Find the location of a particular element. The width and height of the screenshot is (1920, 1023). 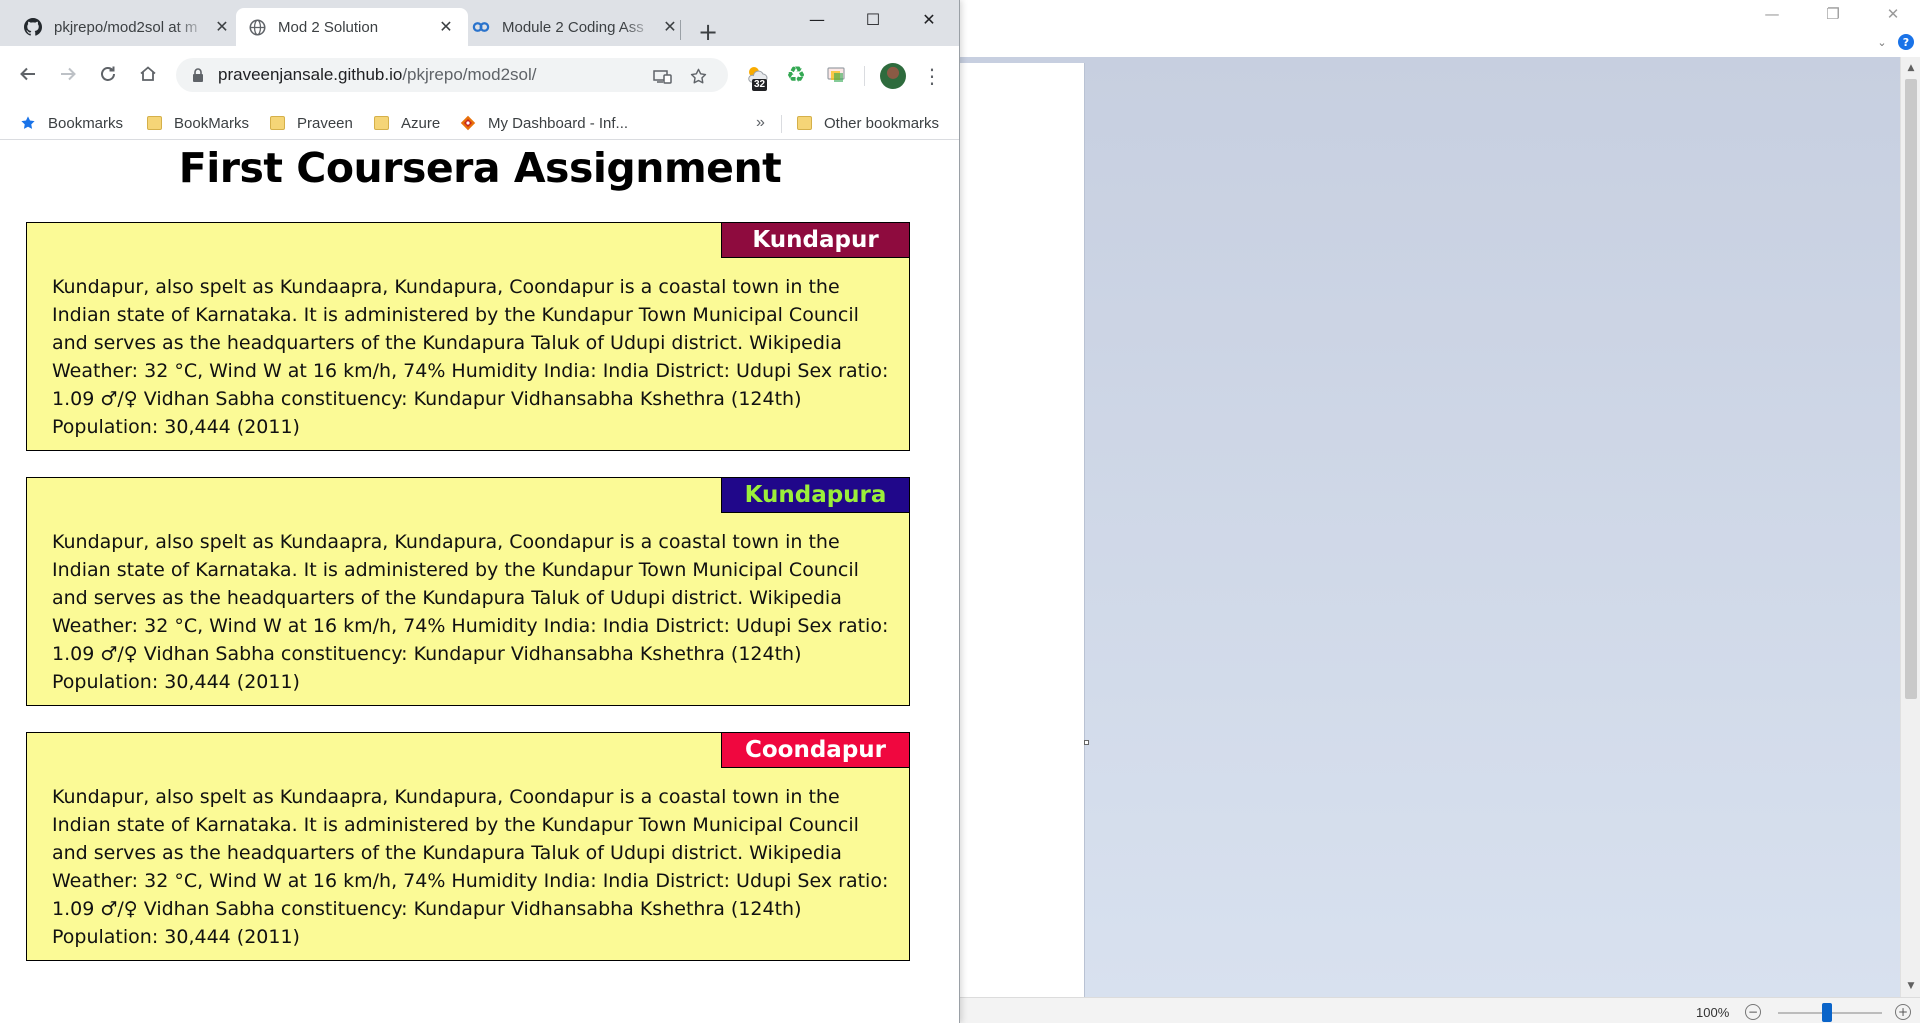

lock-icon is located at coordinates (198, 74).